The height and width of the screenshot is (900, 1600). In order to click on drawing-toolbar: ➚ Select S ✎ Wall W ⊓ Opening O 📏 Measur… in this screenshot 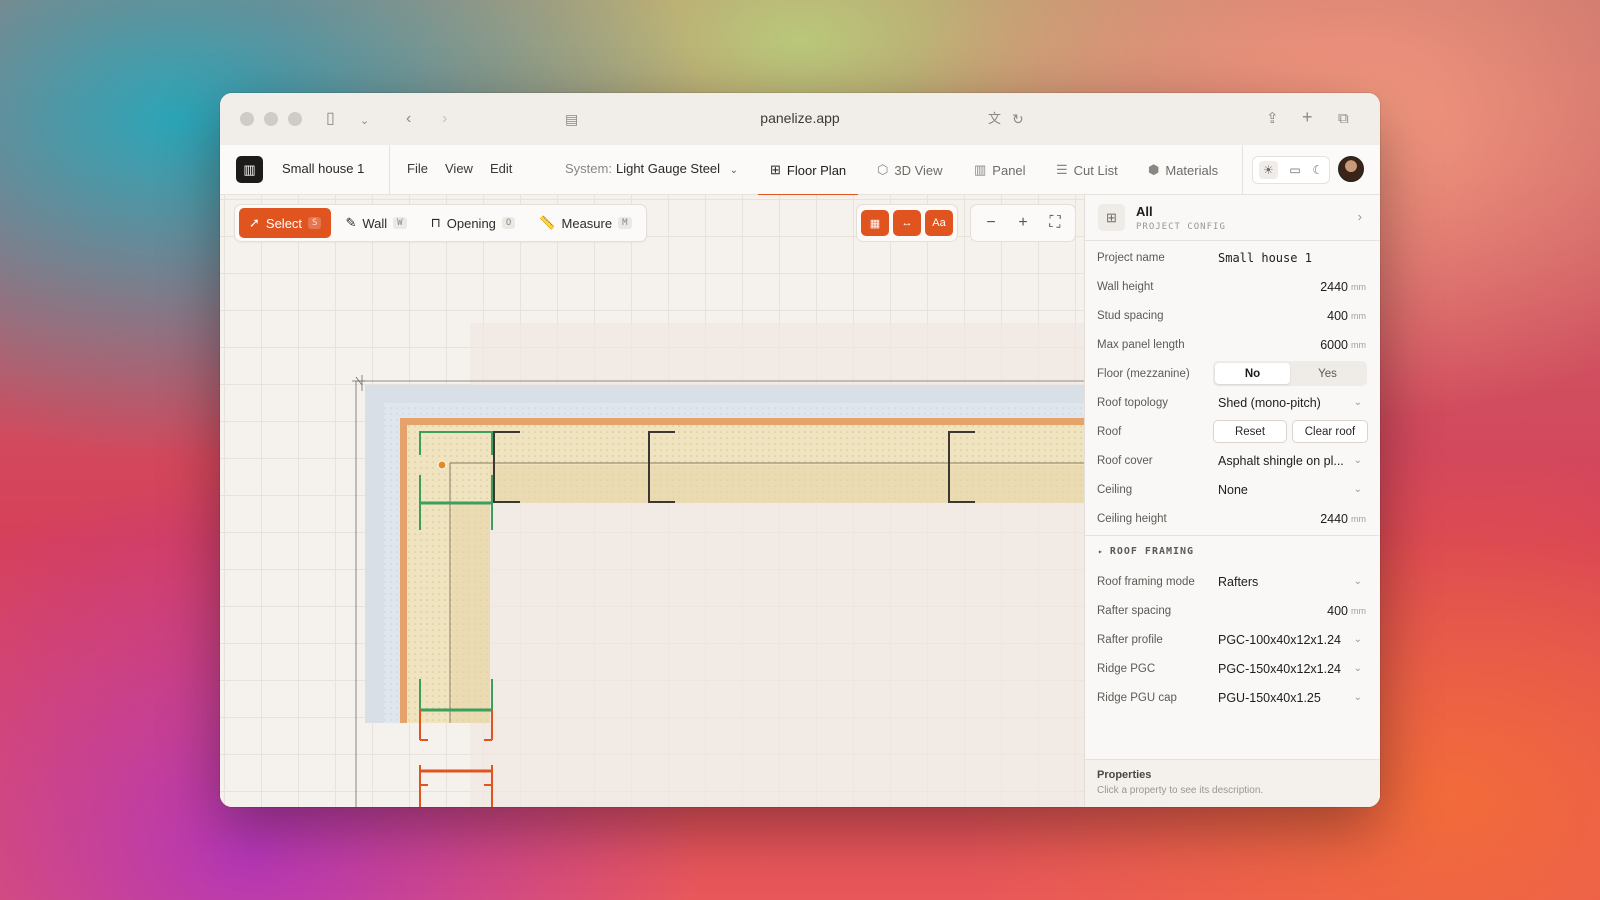, I will do `click(440, 223)`.